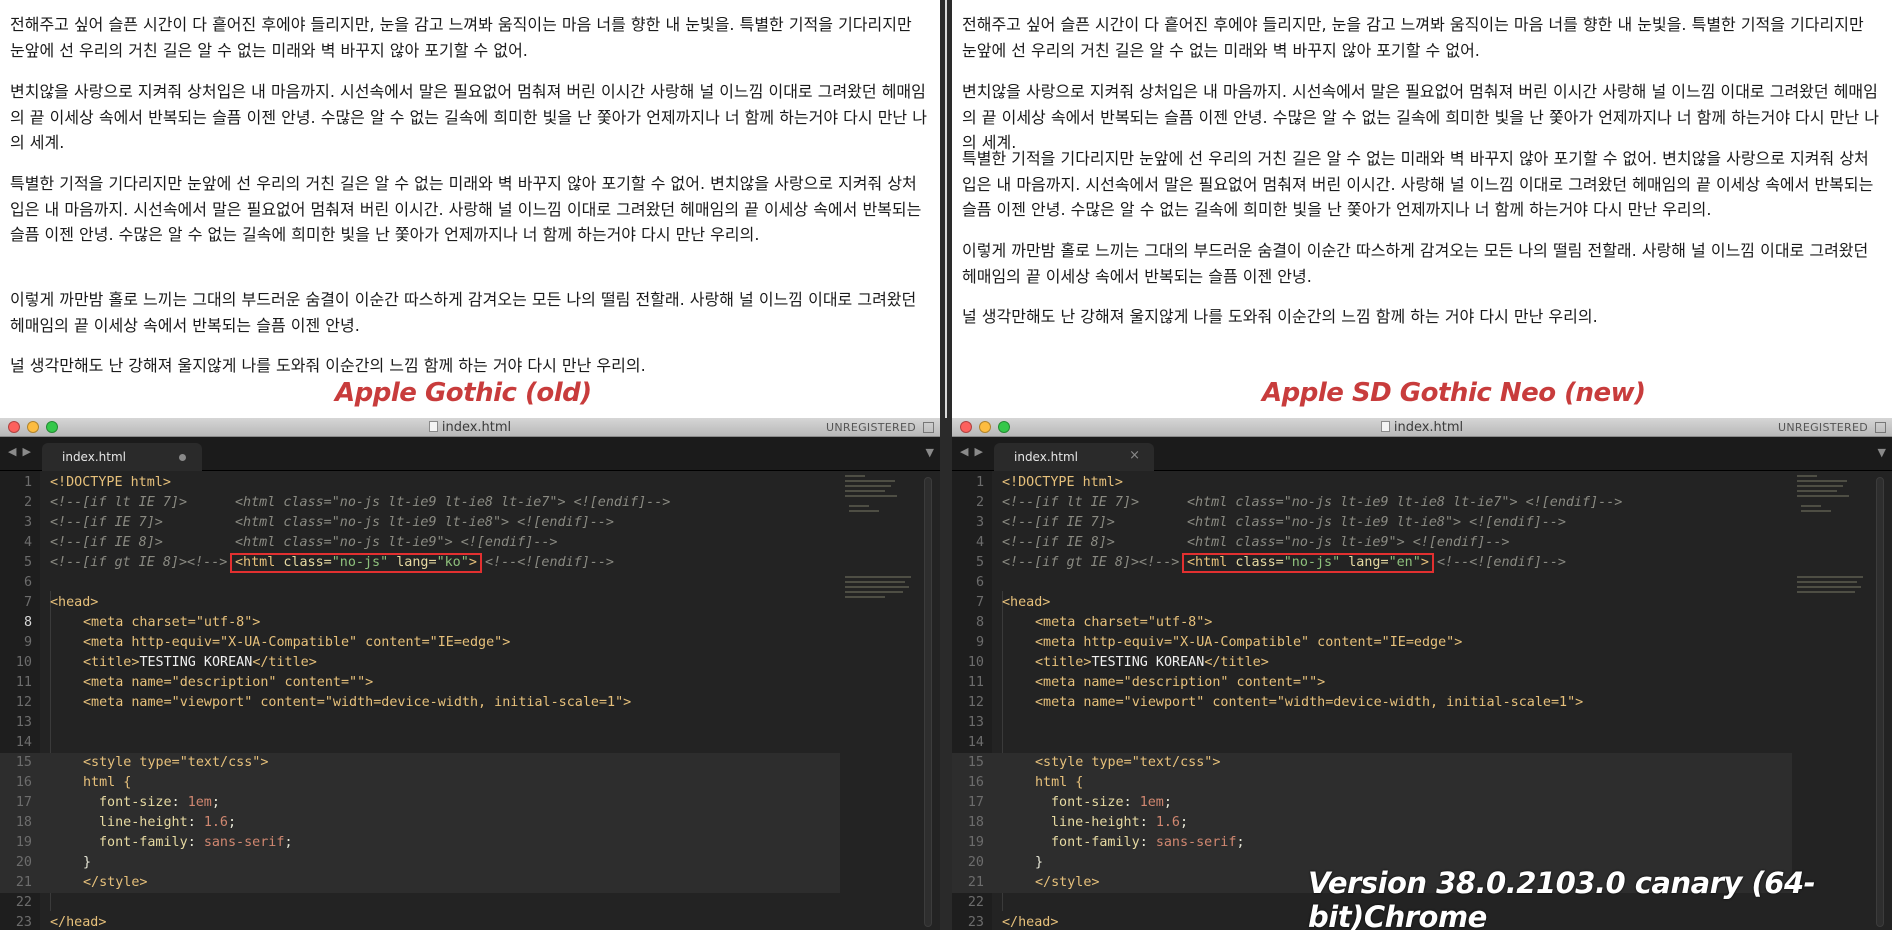  I want to click on font-caption: Apple SD Gothic Neo (new), so click(1454, 393).